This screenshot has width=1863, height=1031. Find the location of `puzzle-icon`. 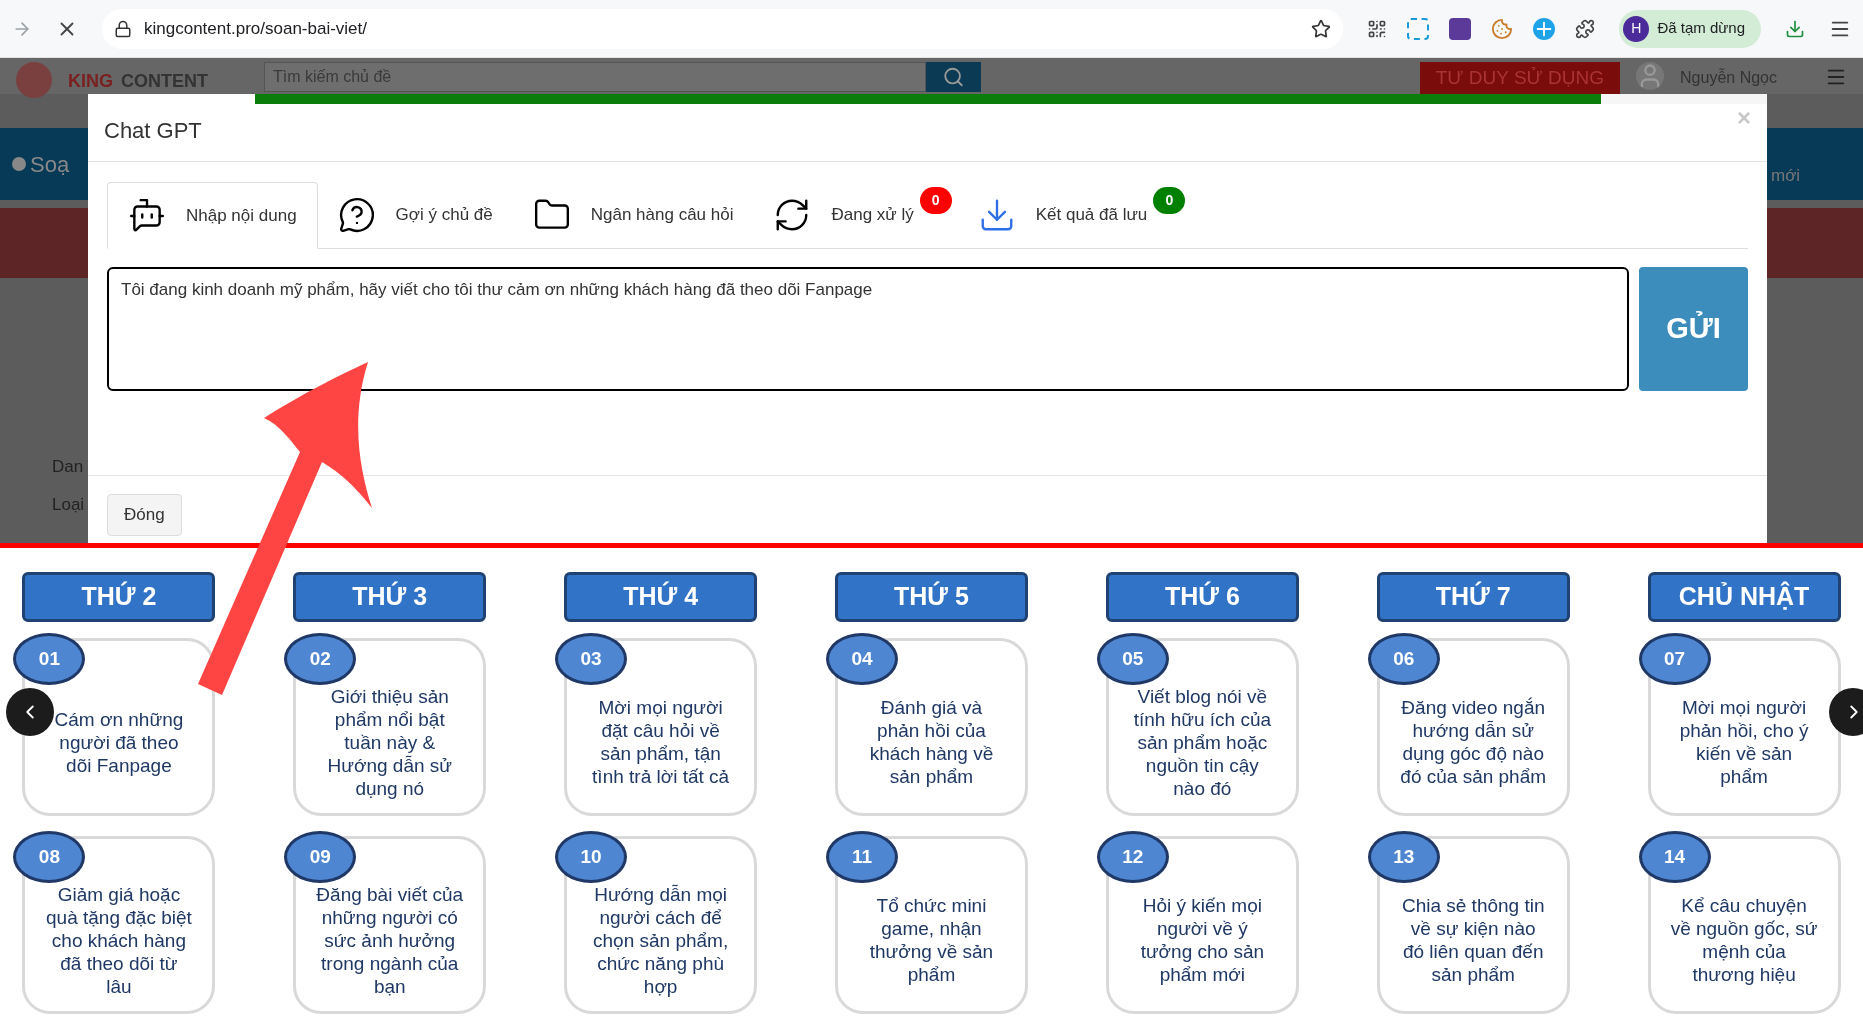

puzzle-icon is located at coordinates (1585, 28).